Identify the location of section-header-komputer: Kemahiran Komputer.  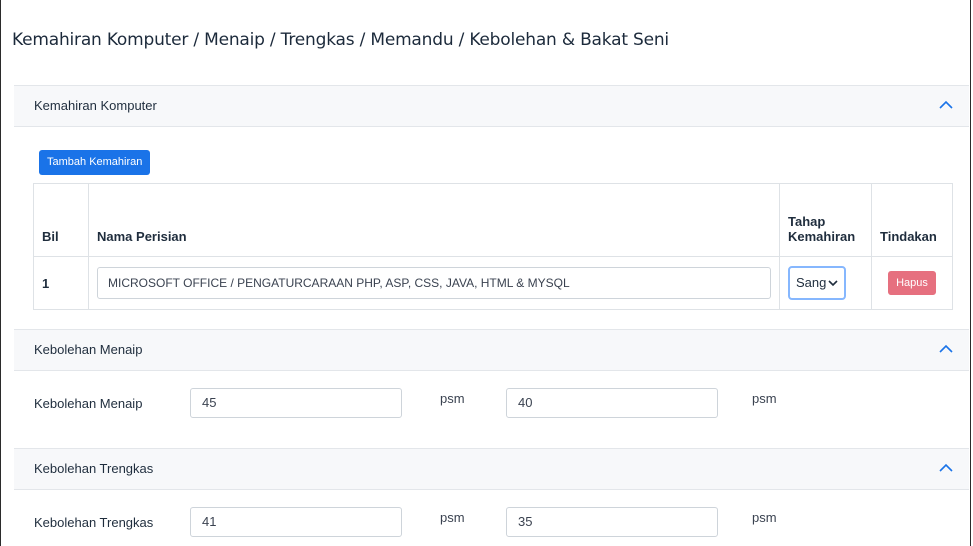
(491, 106).